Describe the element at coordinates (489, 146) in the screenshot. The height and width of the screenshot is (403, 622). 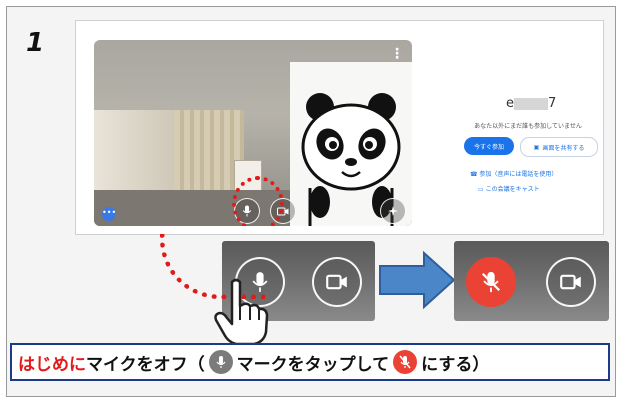
I see `join-now-button: 今すぐ参加` at that location.